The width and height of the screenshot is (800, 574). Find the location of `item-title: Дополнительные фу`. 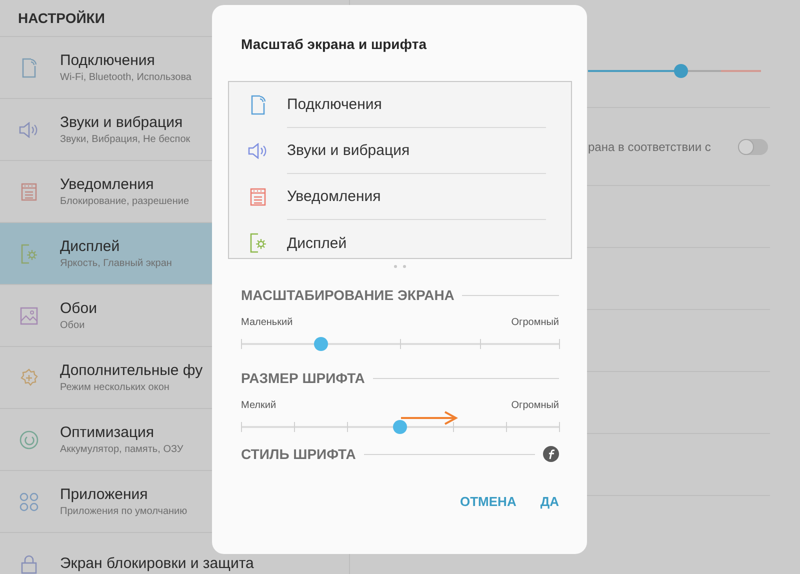

item-title: Дополнительные фу is located at coordinates (131, 370).